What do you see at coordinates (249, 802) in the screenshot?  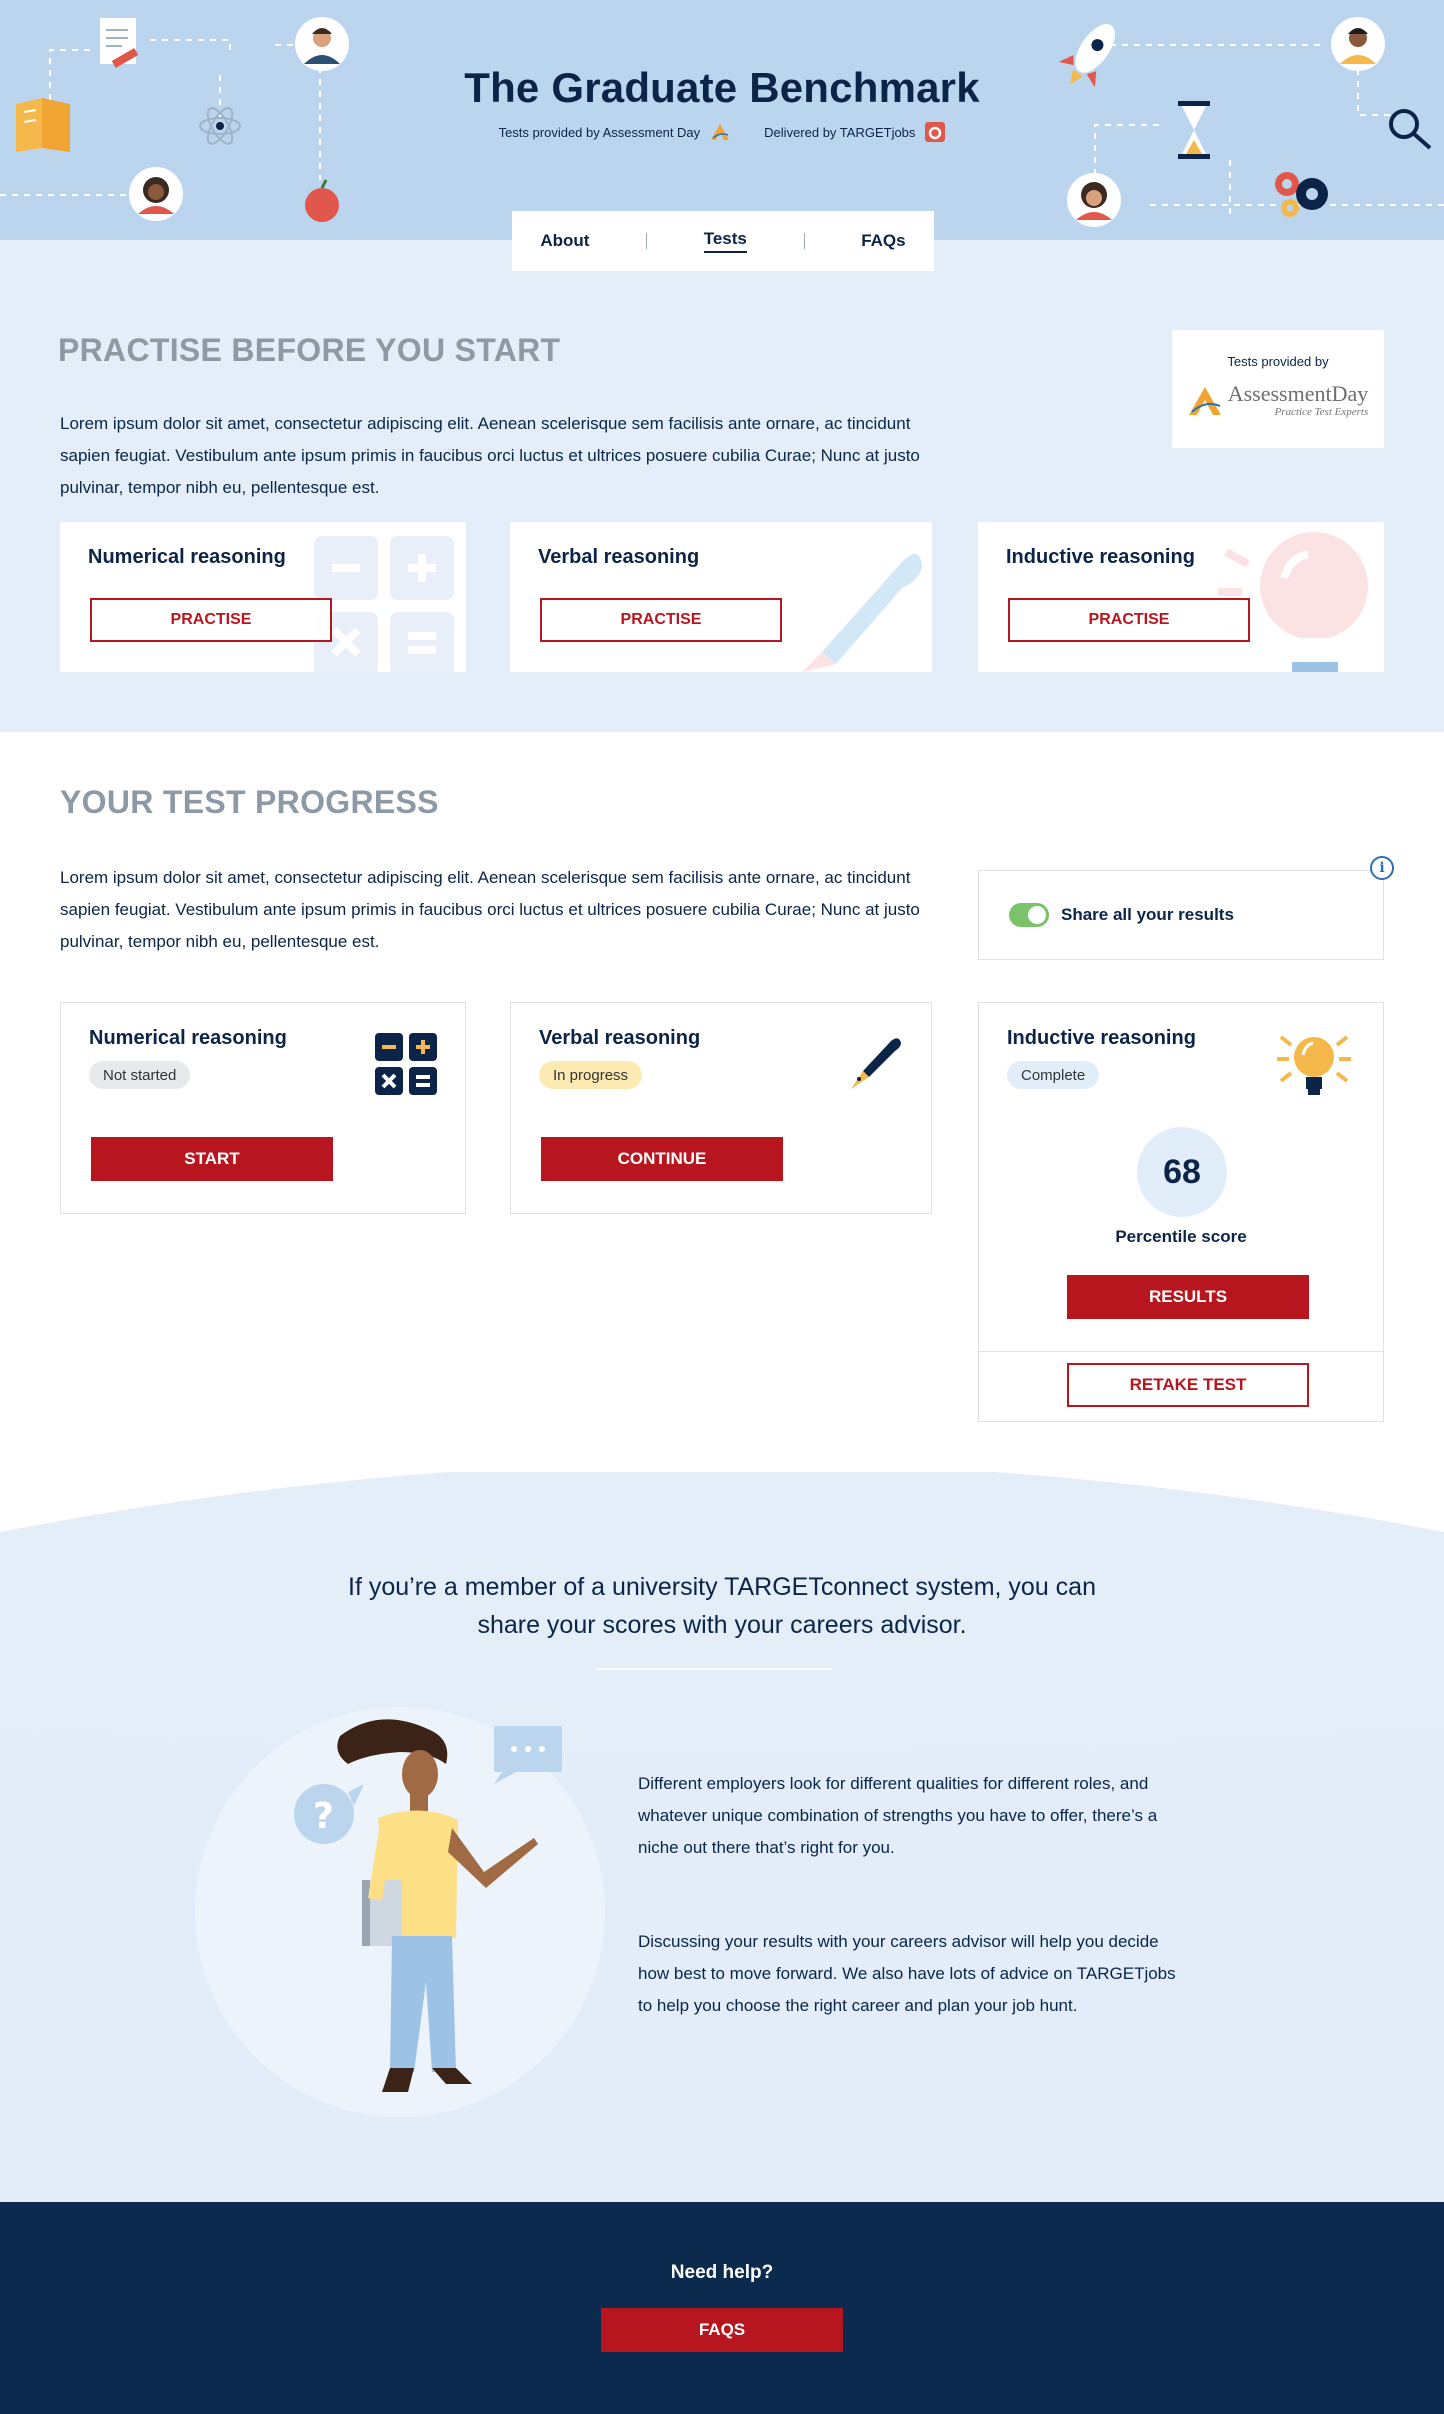 I see `progress-title: YOUR TEST PROGRESS` at bounding box center [249, 802].